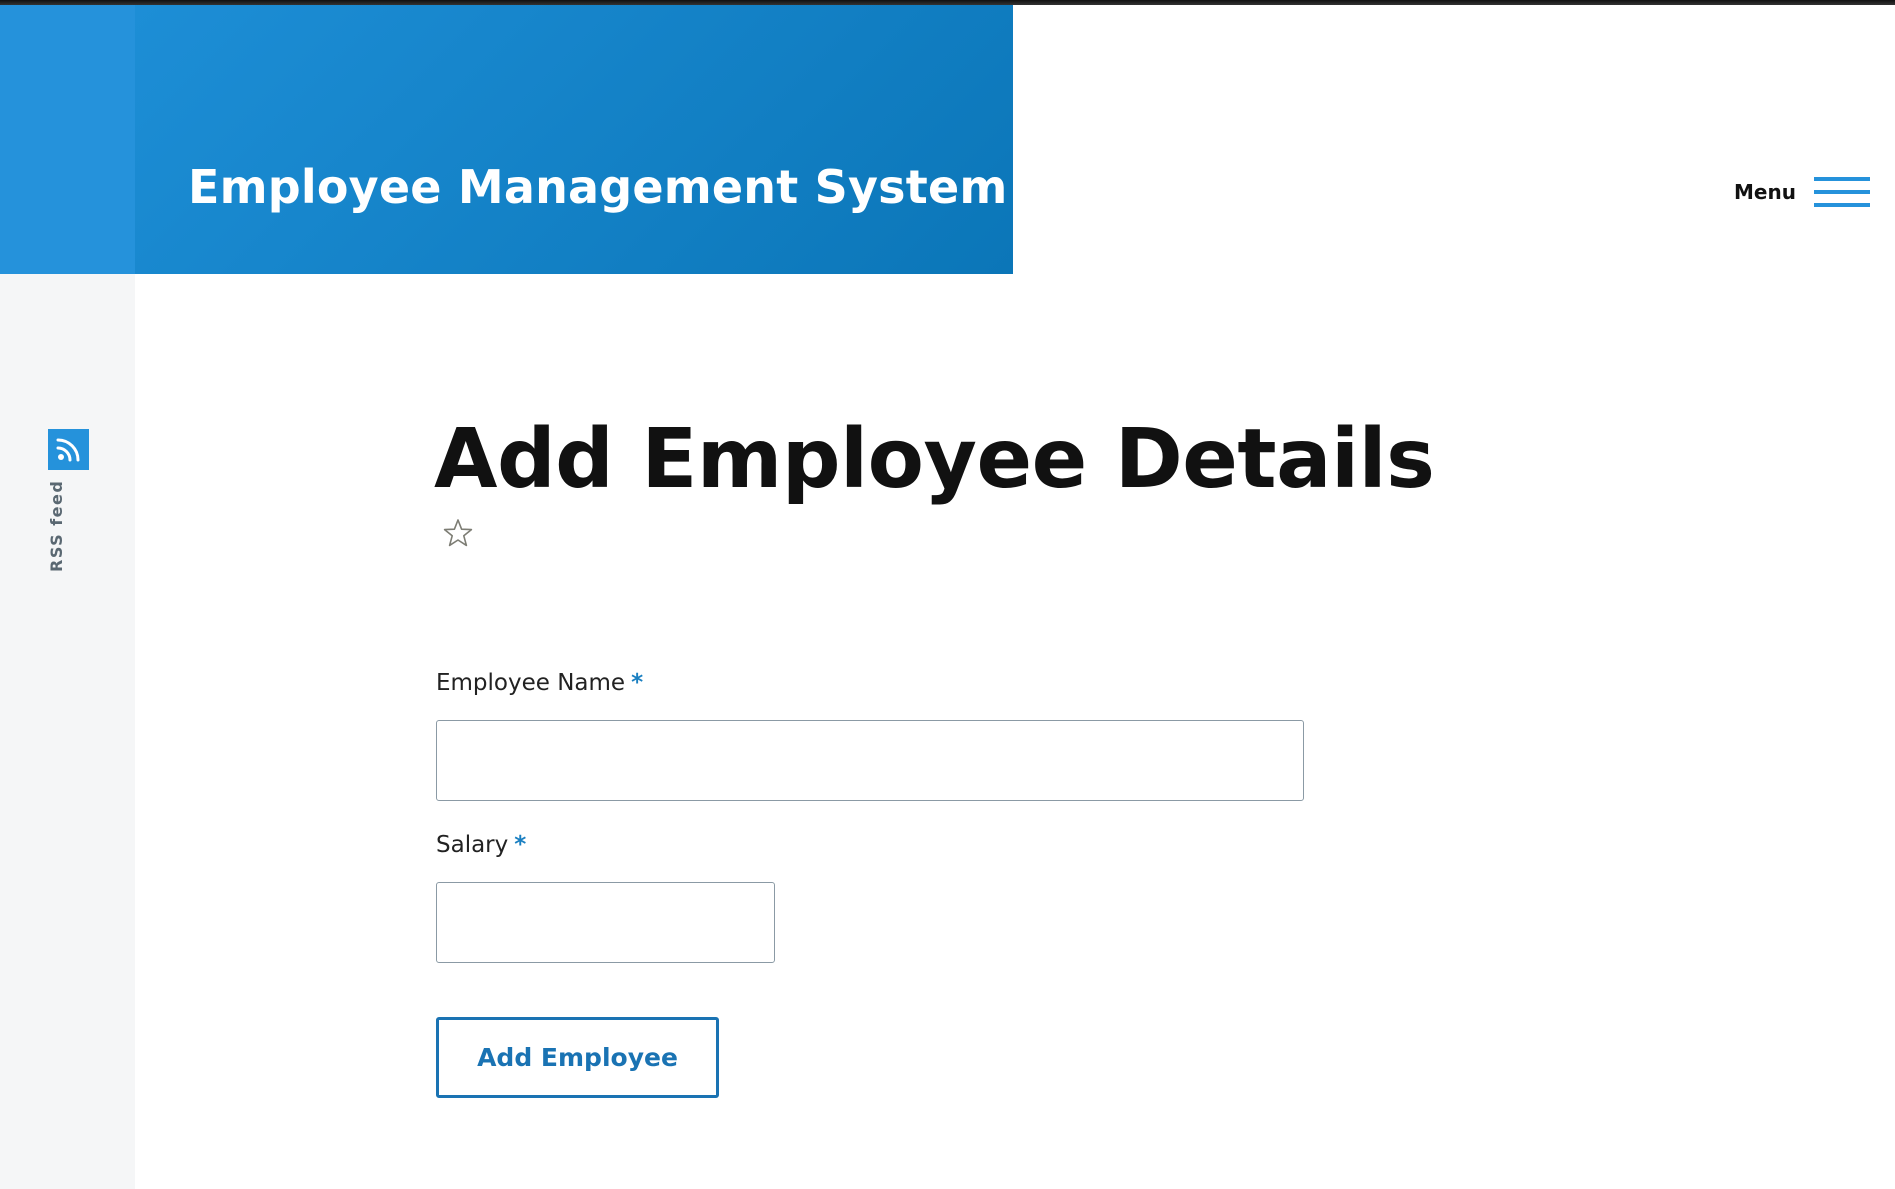  I want to click on employee-name-label: Employee Name *, so click(539, 683).